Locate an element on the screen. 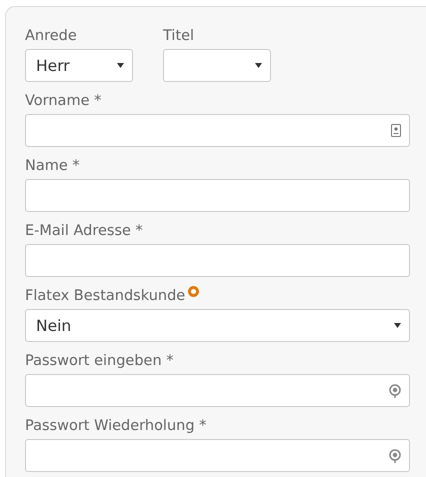 Image resolution: width=426 pixels, height=477 pixels. select-field is located at coordinates (217, 65).